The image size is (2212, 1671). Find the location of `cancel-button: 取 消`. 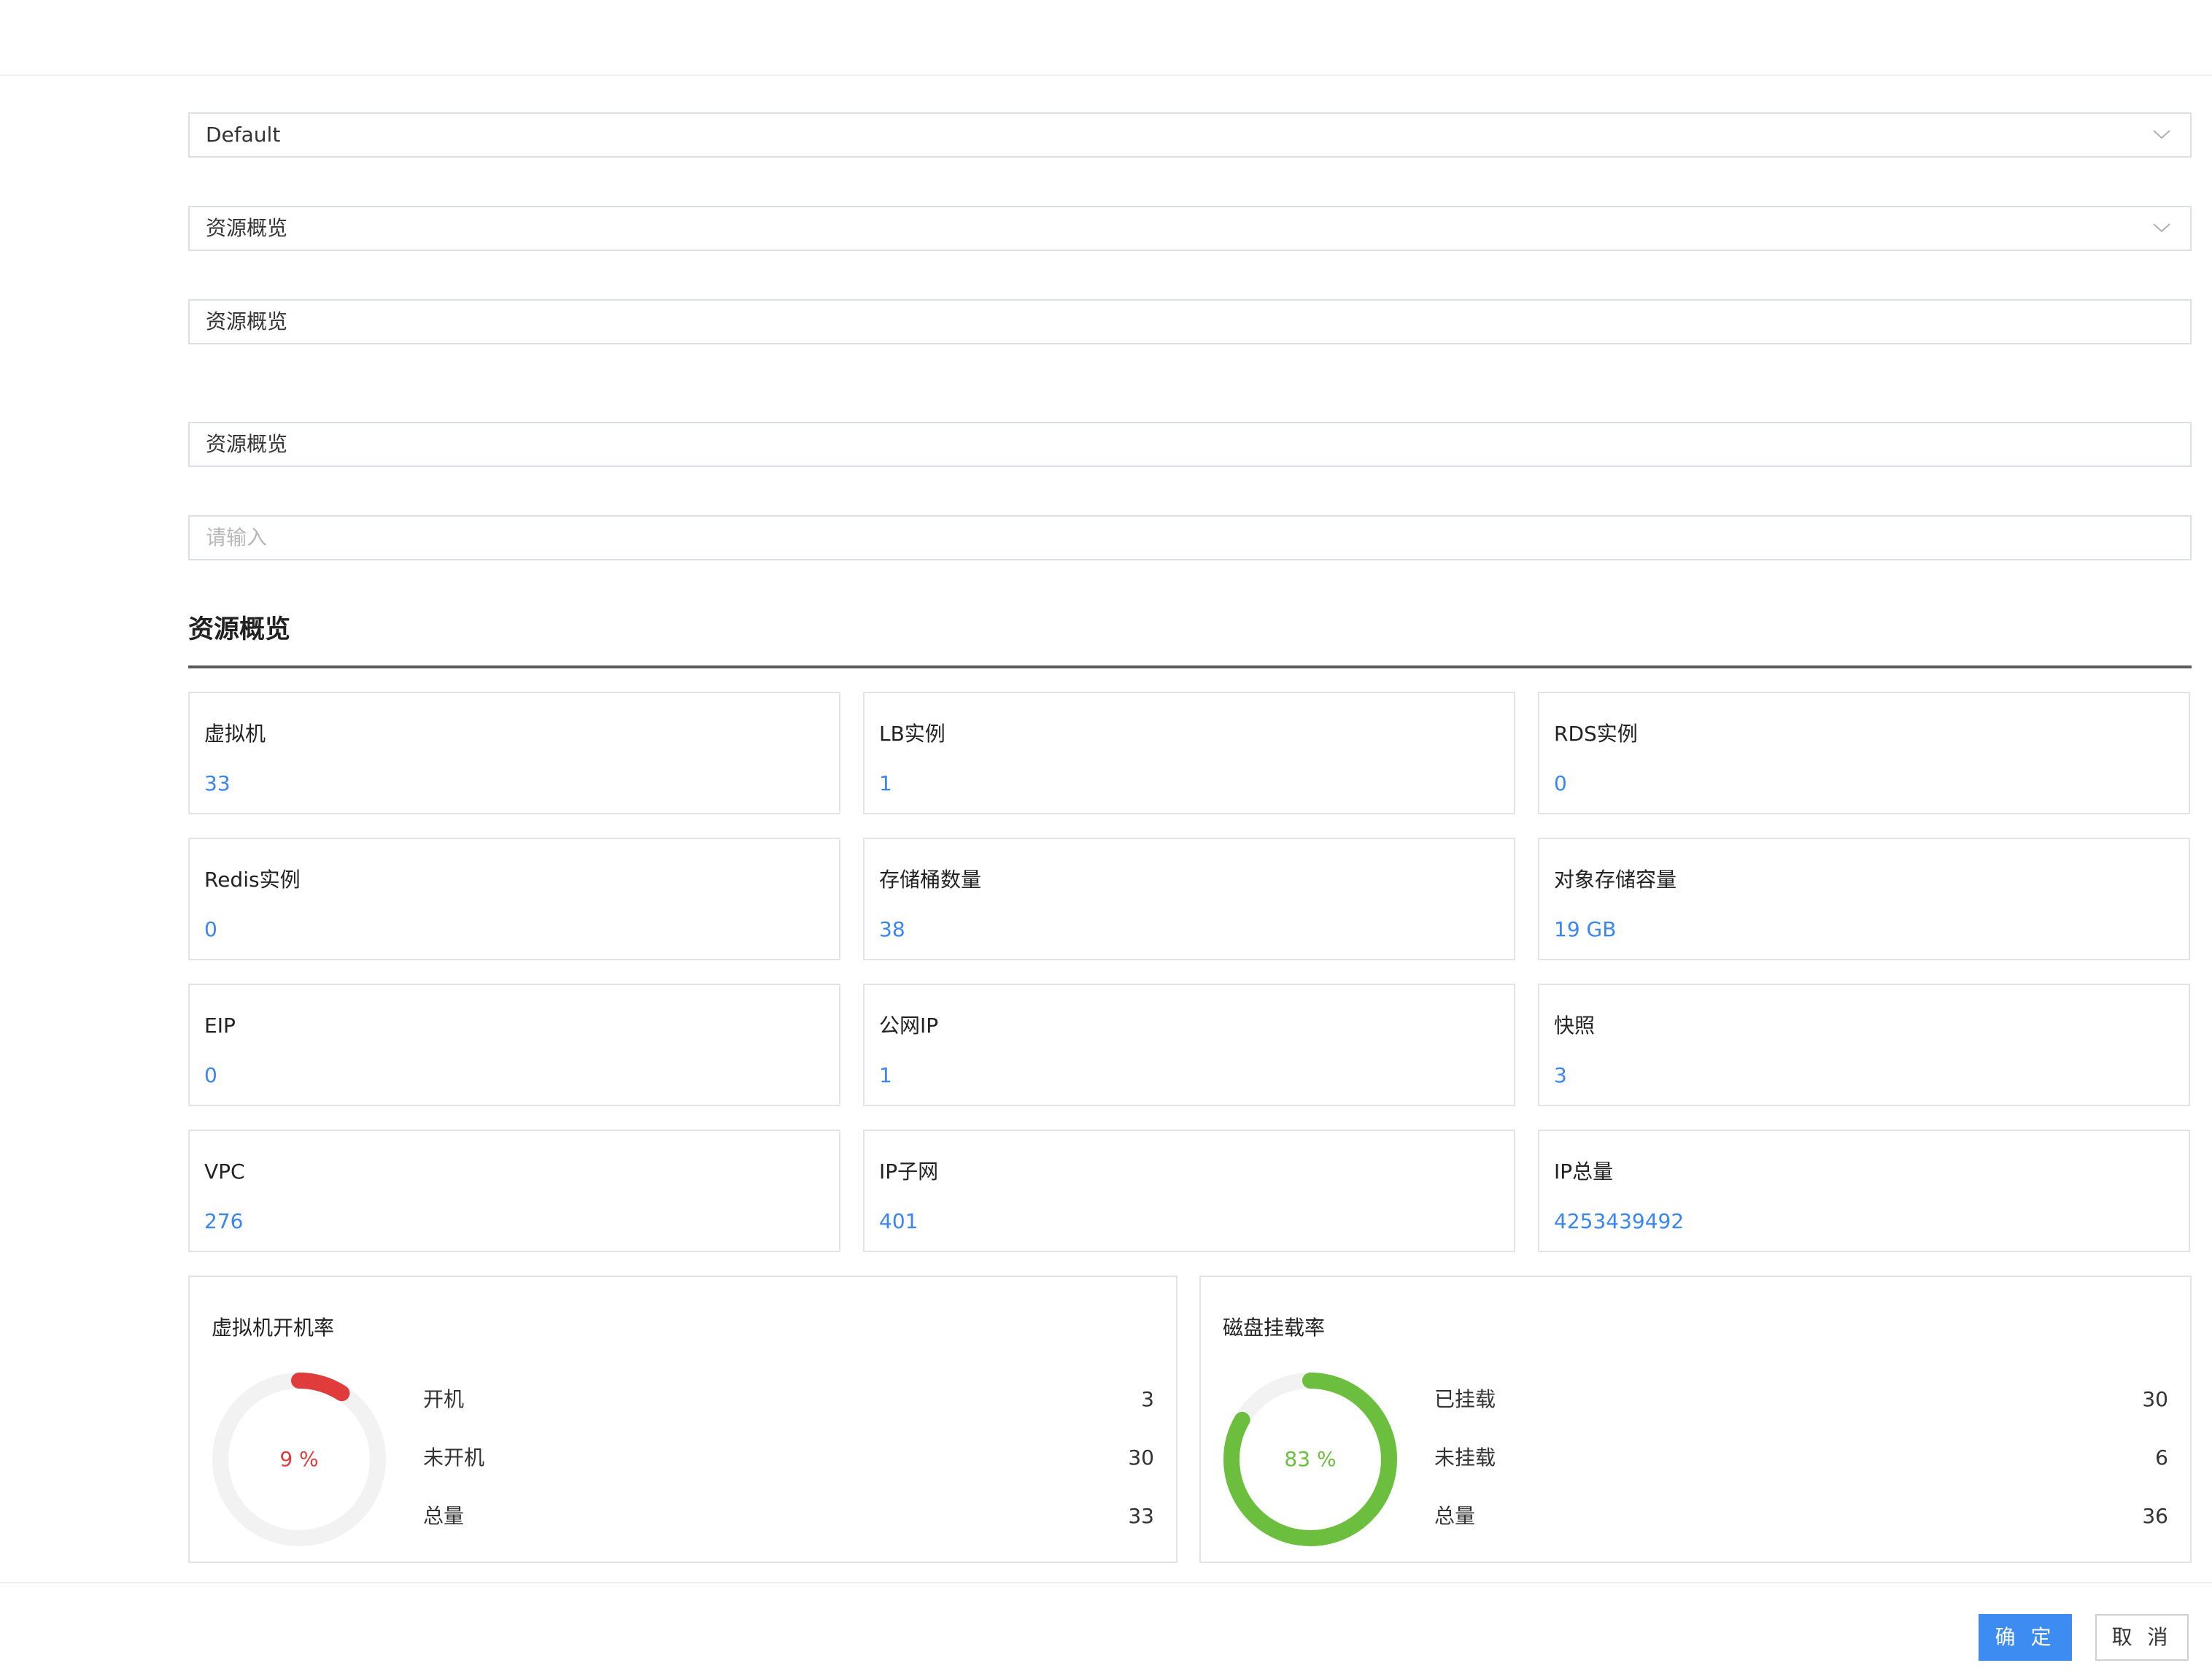

cancel-button: 取 消 is located at coordinates (2142, 1637).